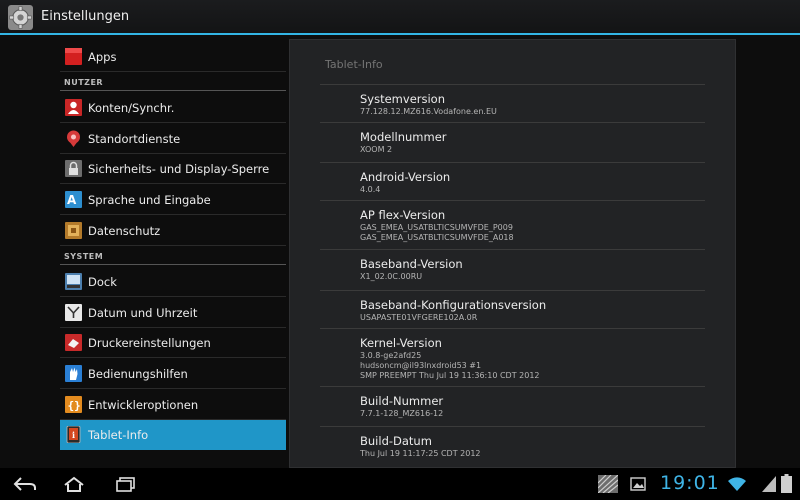  I want to click on info-row-title: Systemversion, so click(403, 99).